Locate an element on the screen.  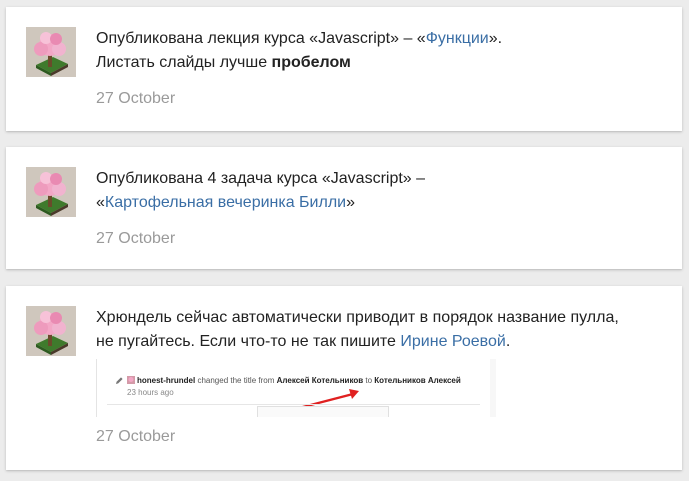
screenshot-time: 23 hours ago is located at coordinates (150, 392).